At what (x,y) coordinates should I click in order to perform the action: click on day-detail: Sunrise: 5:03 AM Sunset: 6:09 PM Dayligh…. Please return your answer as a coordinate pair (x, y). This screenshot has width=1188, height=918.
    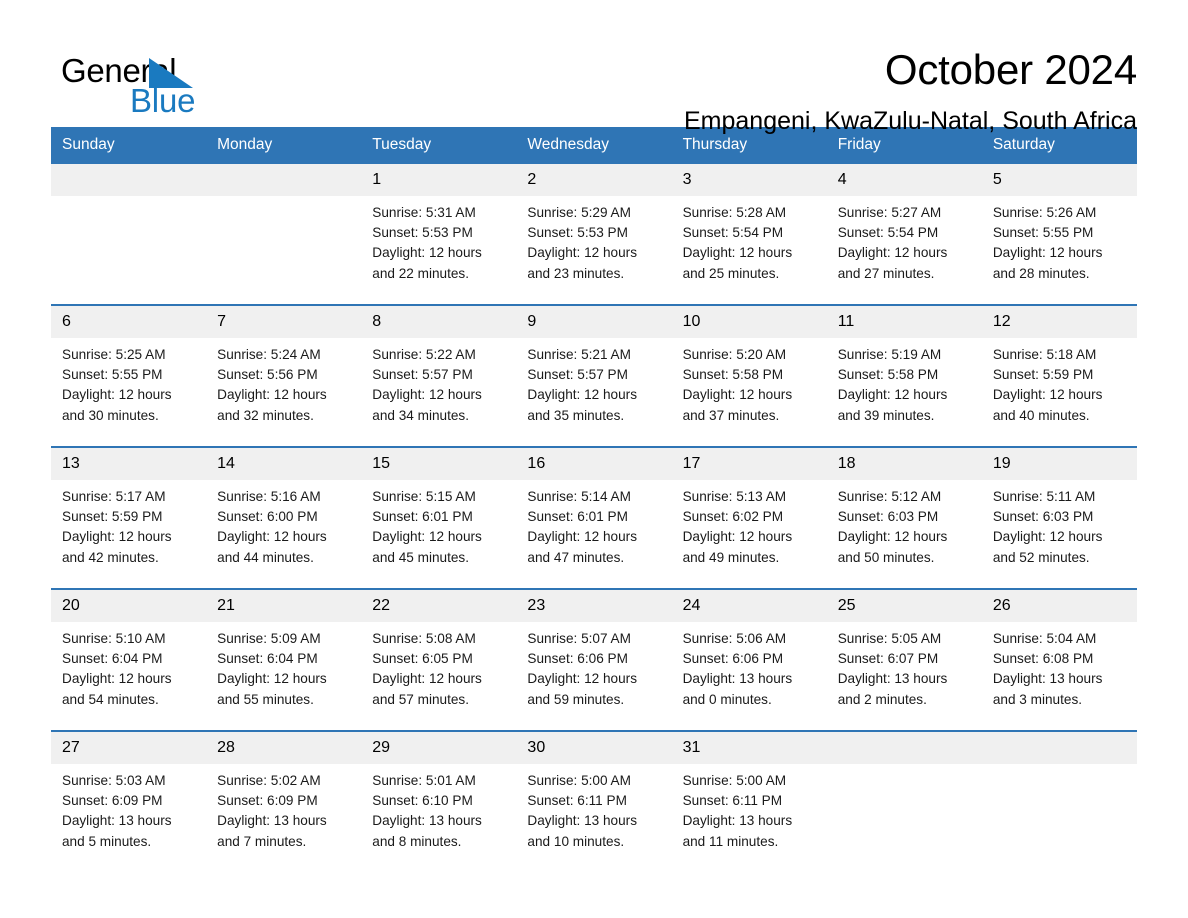
    Looking at the image, I should click on (128, 808).